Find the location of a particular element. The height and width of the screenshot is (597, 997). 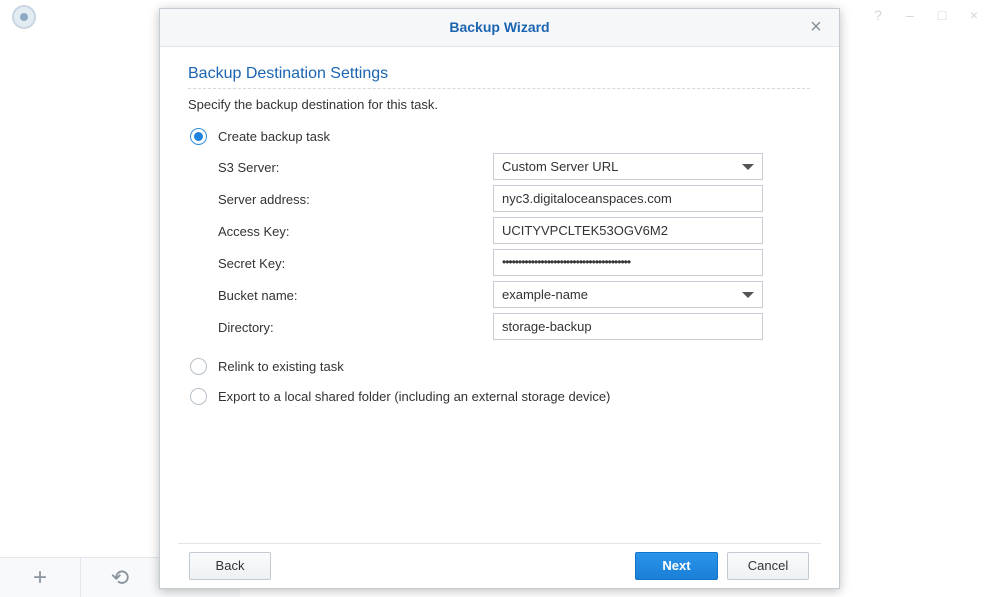

back-button: Back is located at coordinates (230, 566).